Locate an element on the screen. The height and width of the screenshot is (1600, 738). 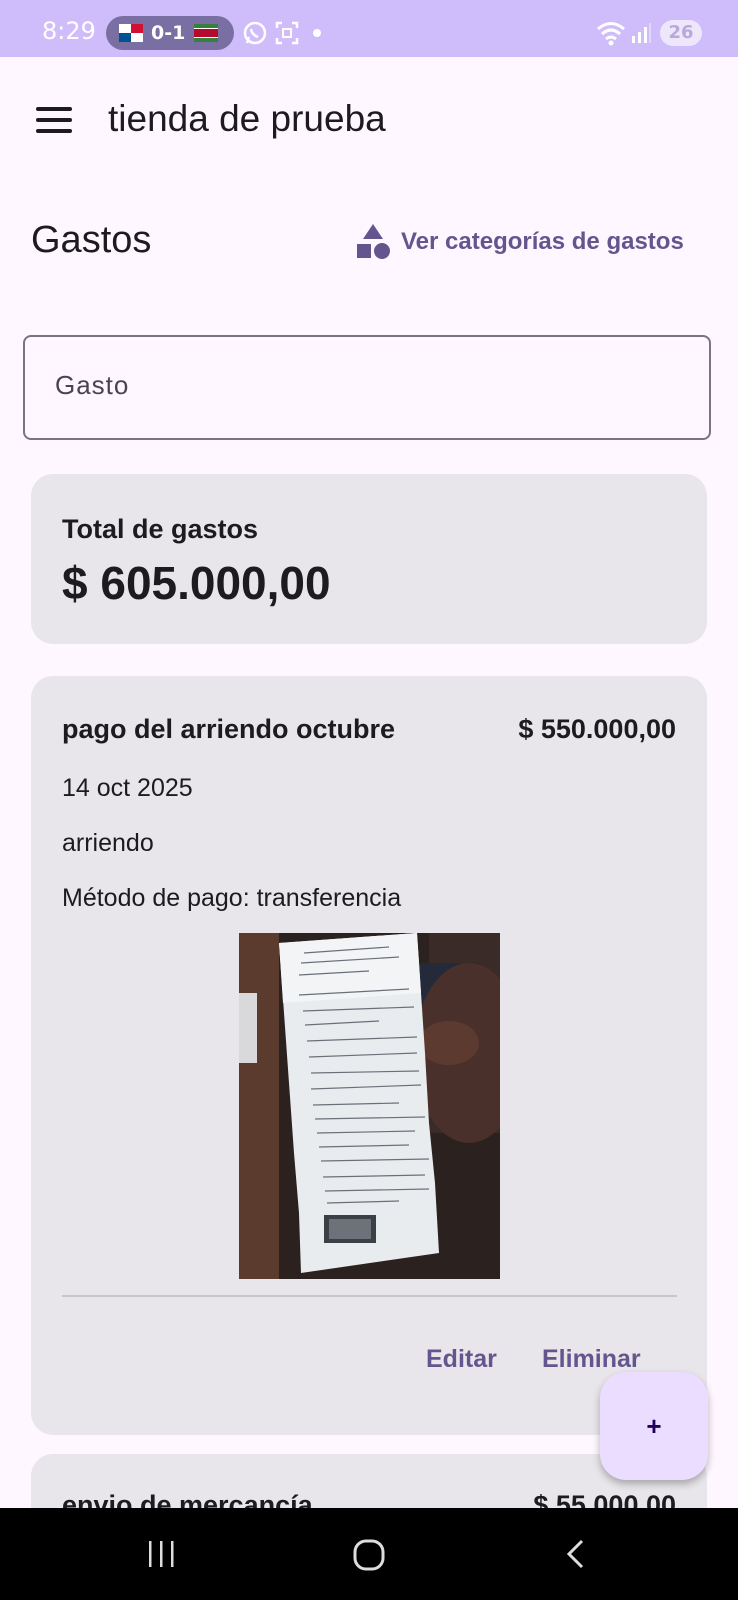
panama-flag-icon is located at coordinates (131, 33).